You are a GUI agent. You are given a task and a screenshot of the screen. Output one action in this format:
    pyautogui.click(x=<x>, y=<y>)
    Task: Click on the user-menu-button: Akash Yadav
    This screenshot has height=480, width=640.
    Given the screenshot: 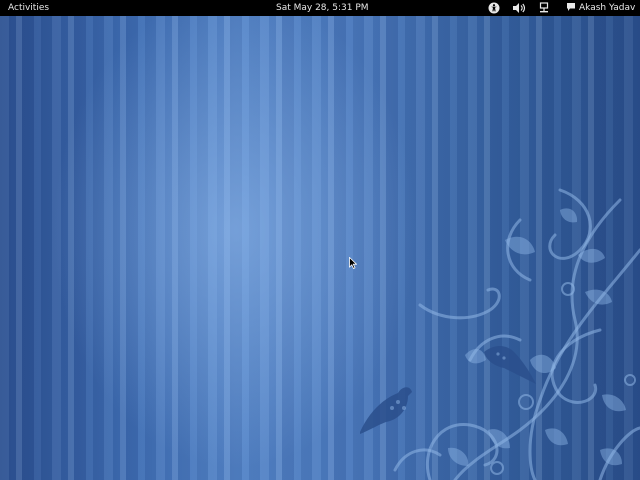 What is the action you would take?
    pyautogui.click(x=600, y=8)
    